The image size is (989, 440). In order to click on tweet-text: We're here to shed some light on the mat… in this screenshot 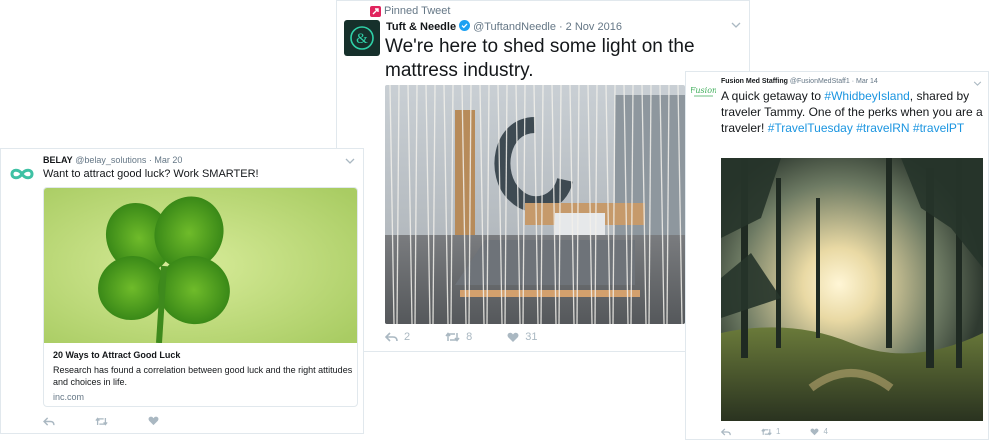, I will do `click(540, 58)`.